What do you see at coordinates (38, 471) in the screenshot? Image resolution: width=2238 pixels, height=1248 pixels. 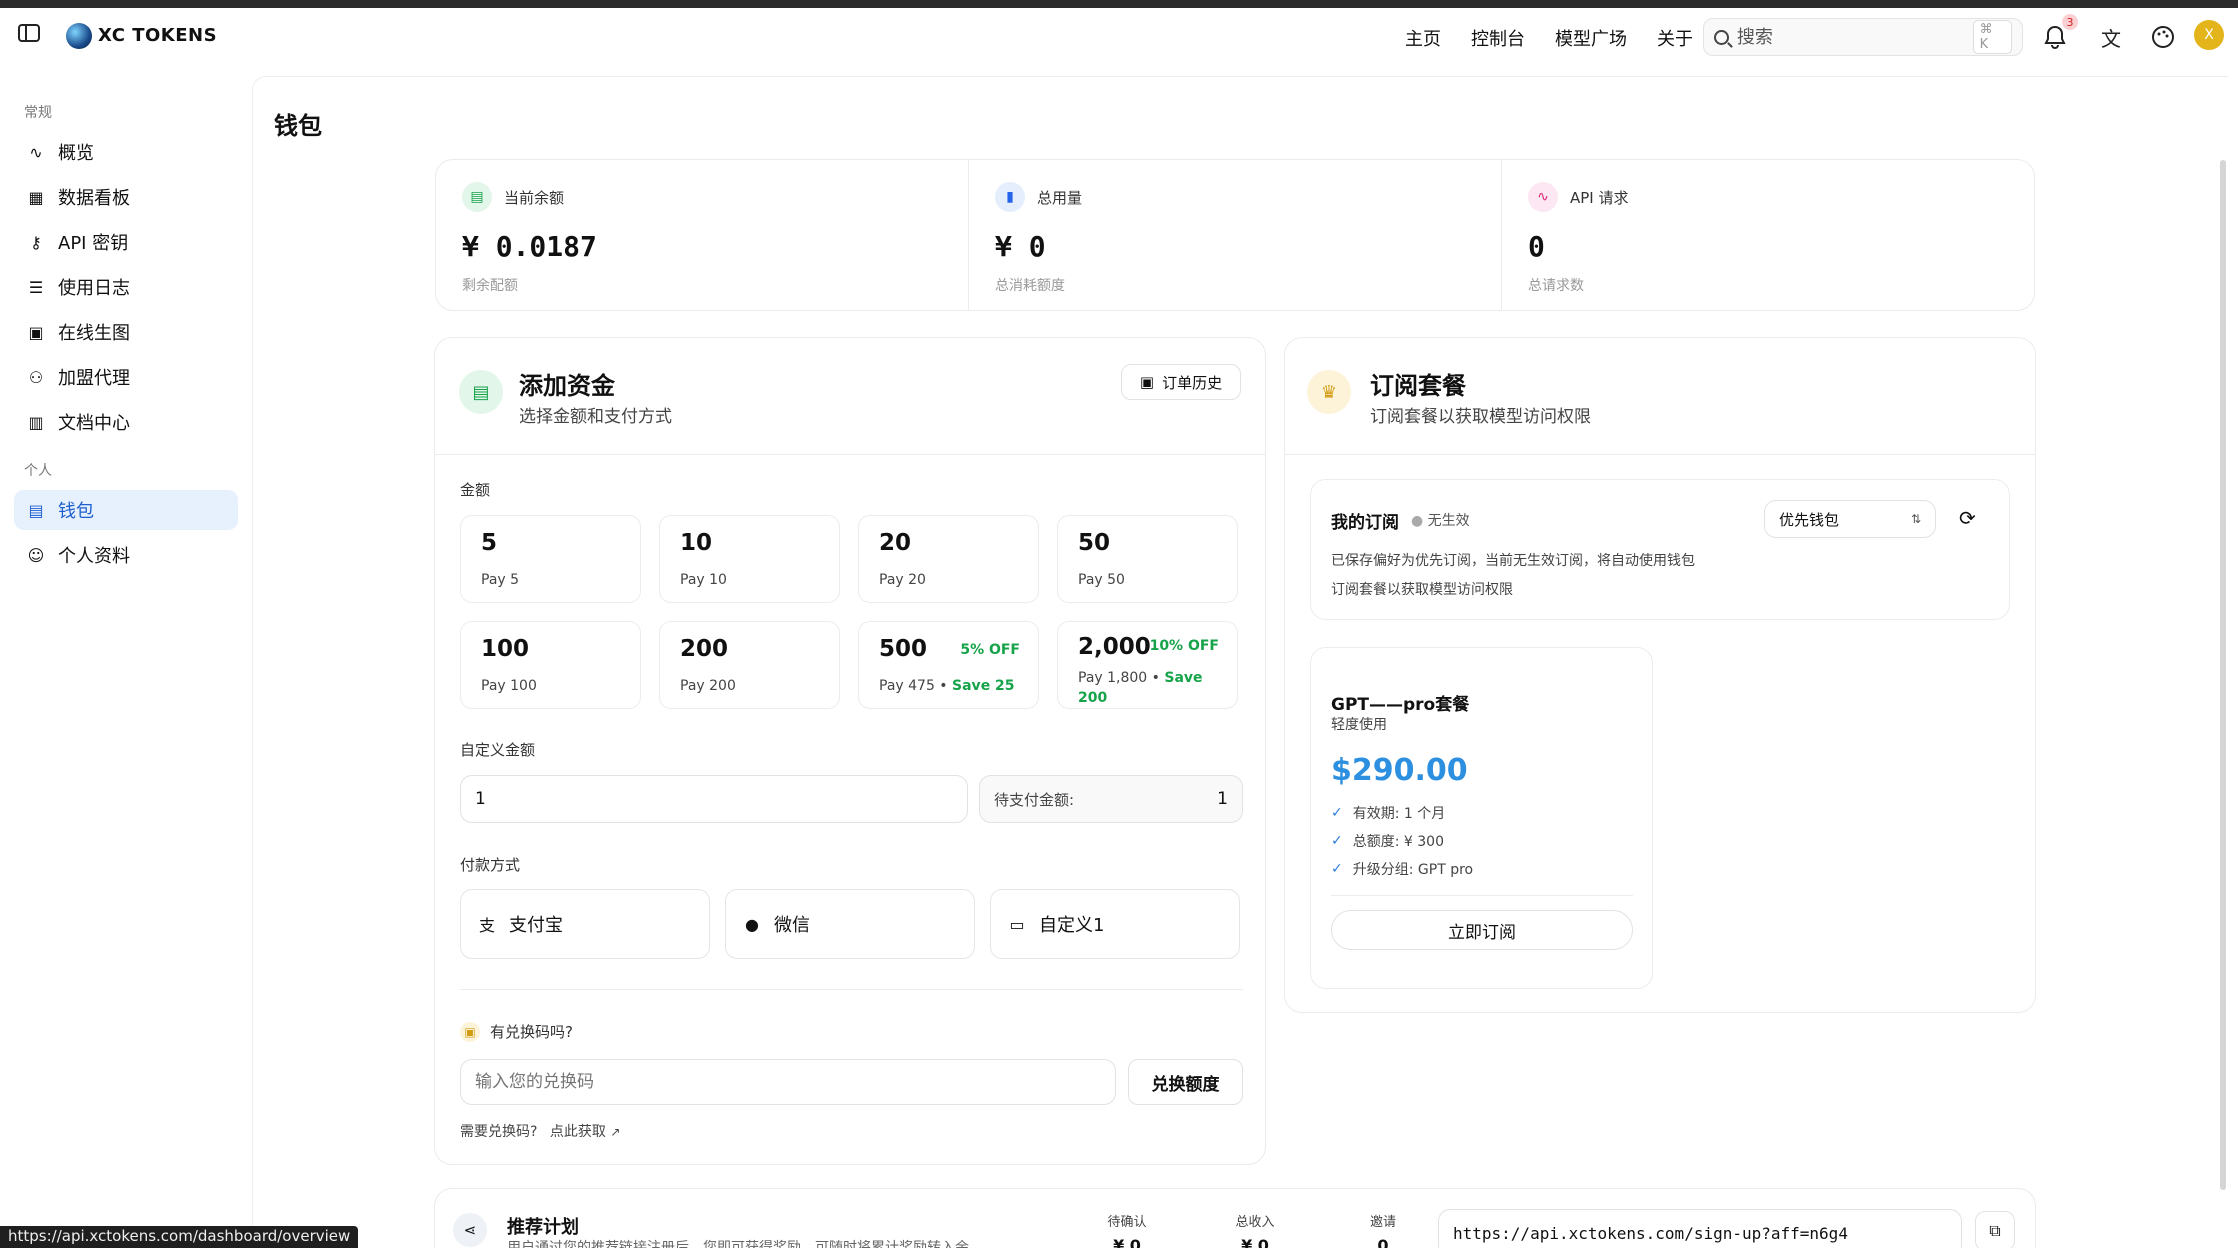 I see `sidebar-section-personal: 个人` at bounding box center [38, 471].